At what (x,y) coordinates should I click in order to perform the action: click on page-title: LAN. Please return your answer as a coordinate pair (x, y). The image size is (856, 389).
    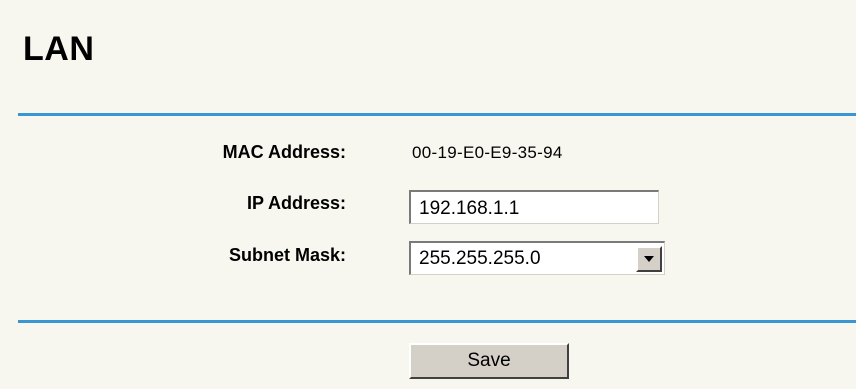
    Looking at the image, I should click on (59, 49).